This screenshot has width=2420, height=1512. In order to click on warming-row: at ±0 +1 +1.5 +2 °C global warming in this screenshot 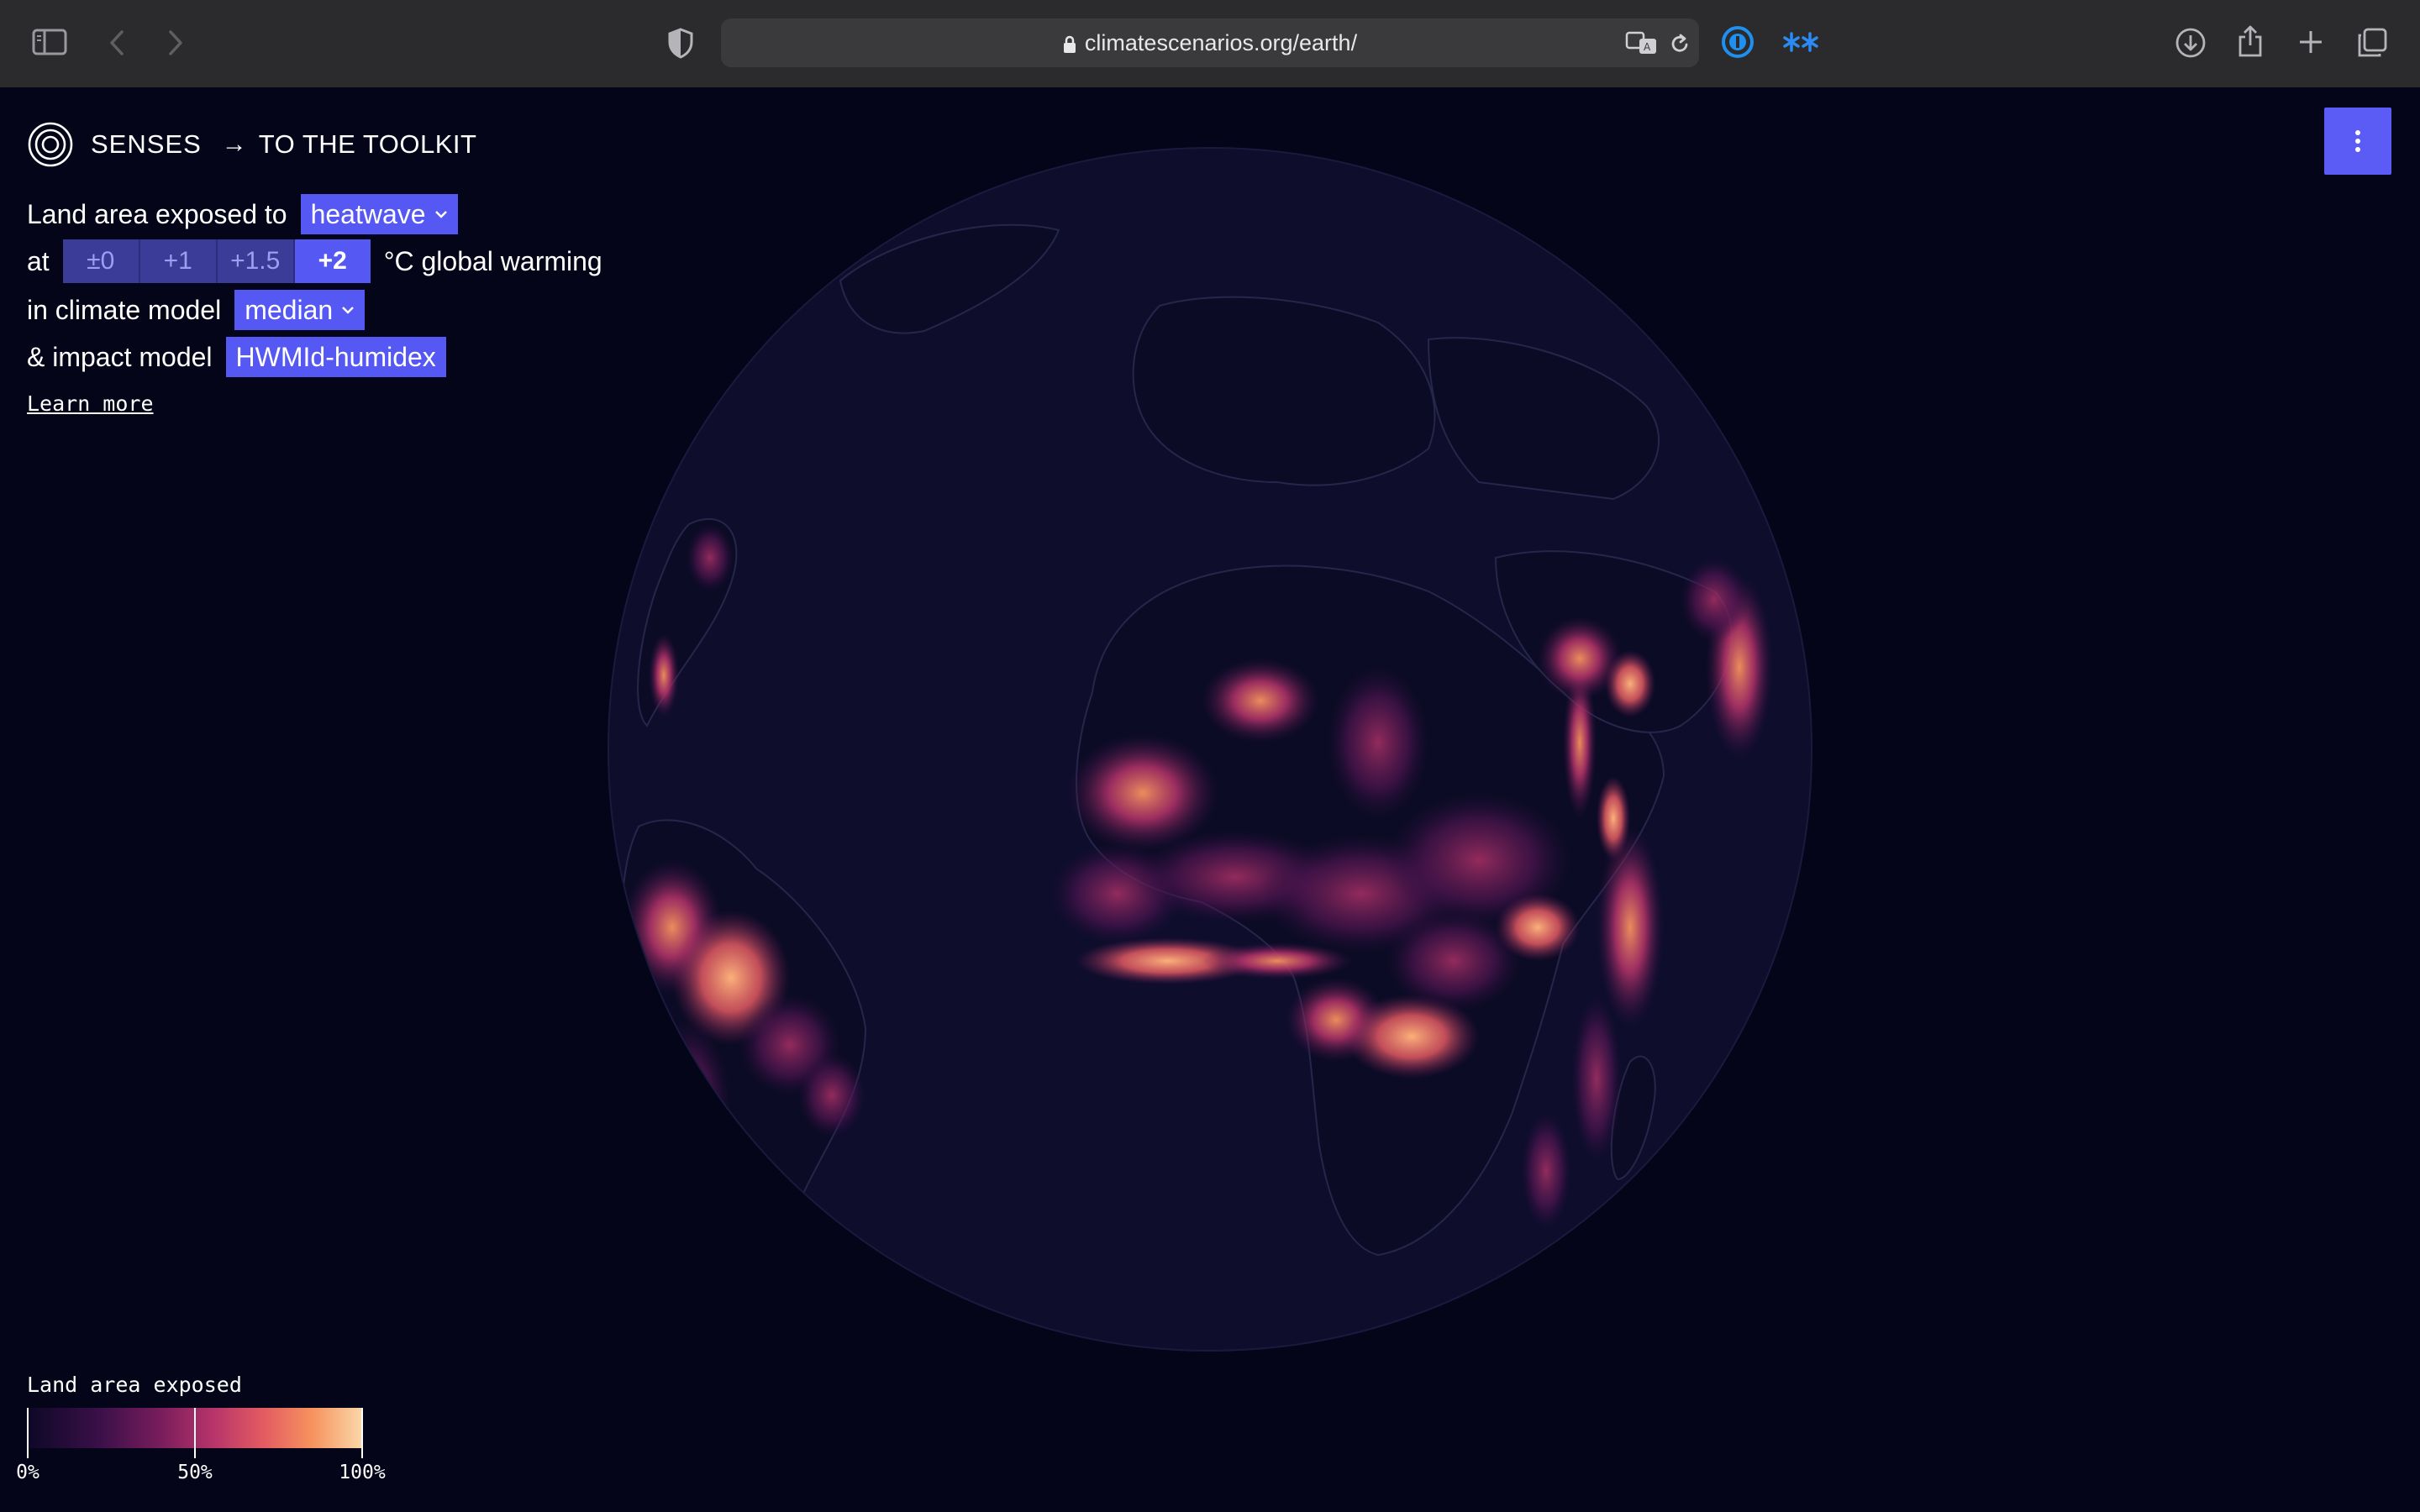, I will do `click(314, 261)`.